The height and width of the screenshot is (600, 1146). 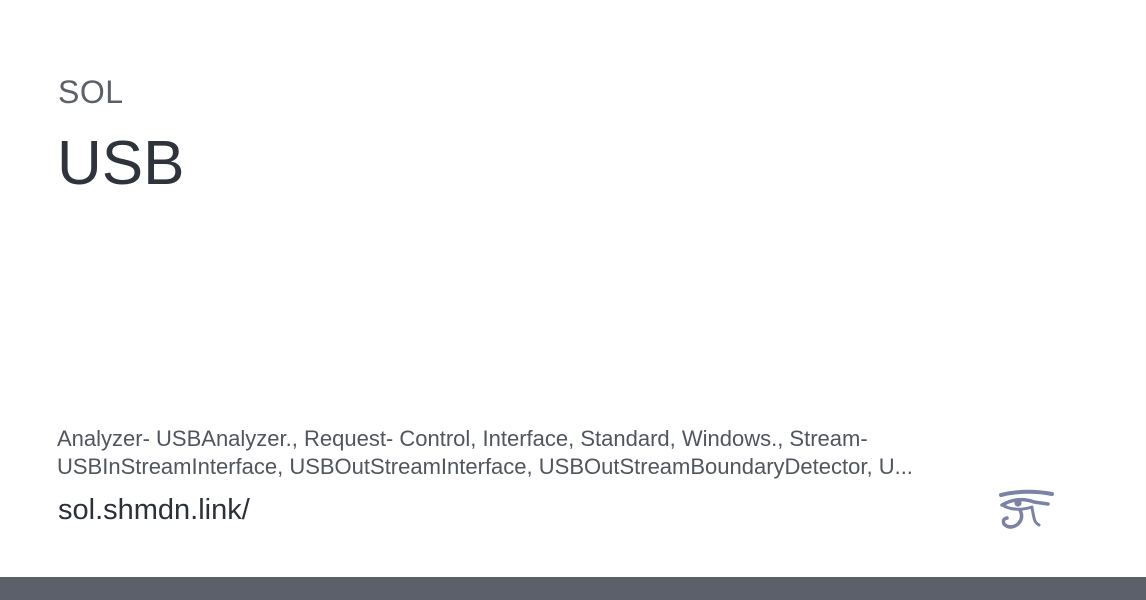 What do you see at coordinates (154, 510) in the screenshot?
I see `site-url-link: sol.shmdn.link/` at bounding box center [154, 510].